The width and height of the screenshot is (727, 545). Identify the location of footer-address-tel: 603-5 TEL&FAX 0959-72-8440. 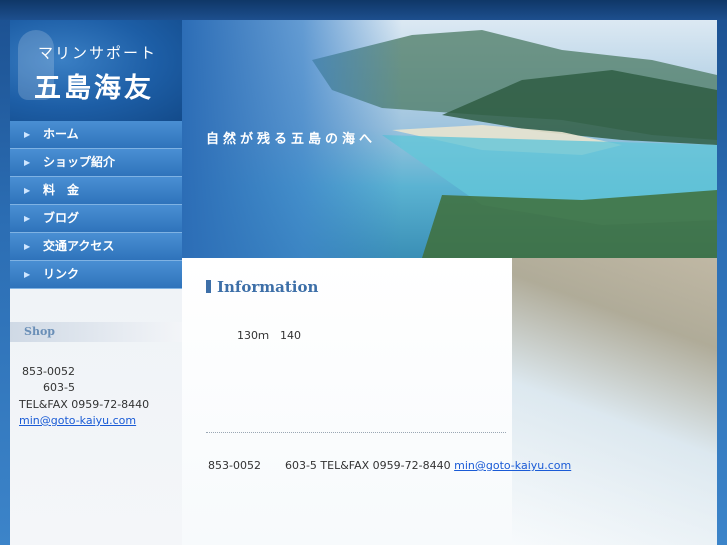
(367, 465).